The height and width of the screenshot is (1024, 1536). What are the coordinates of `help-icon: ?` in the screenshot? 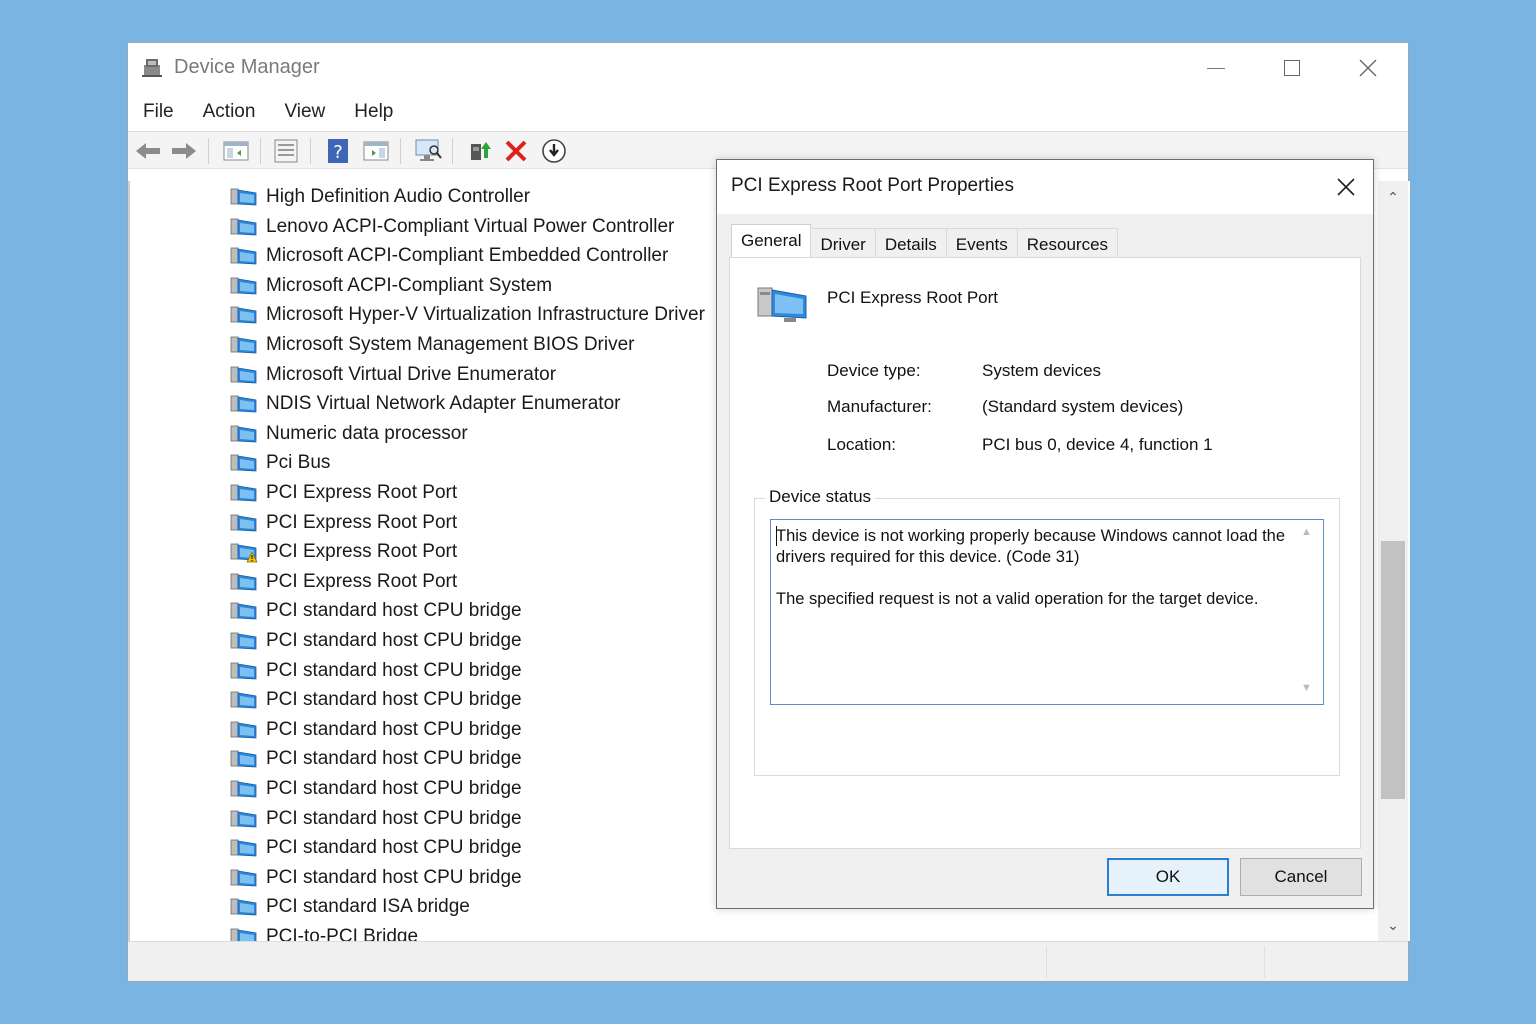 It's located at (338, 151).